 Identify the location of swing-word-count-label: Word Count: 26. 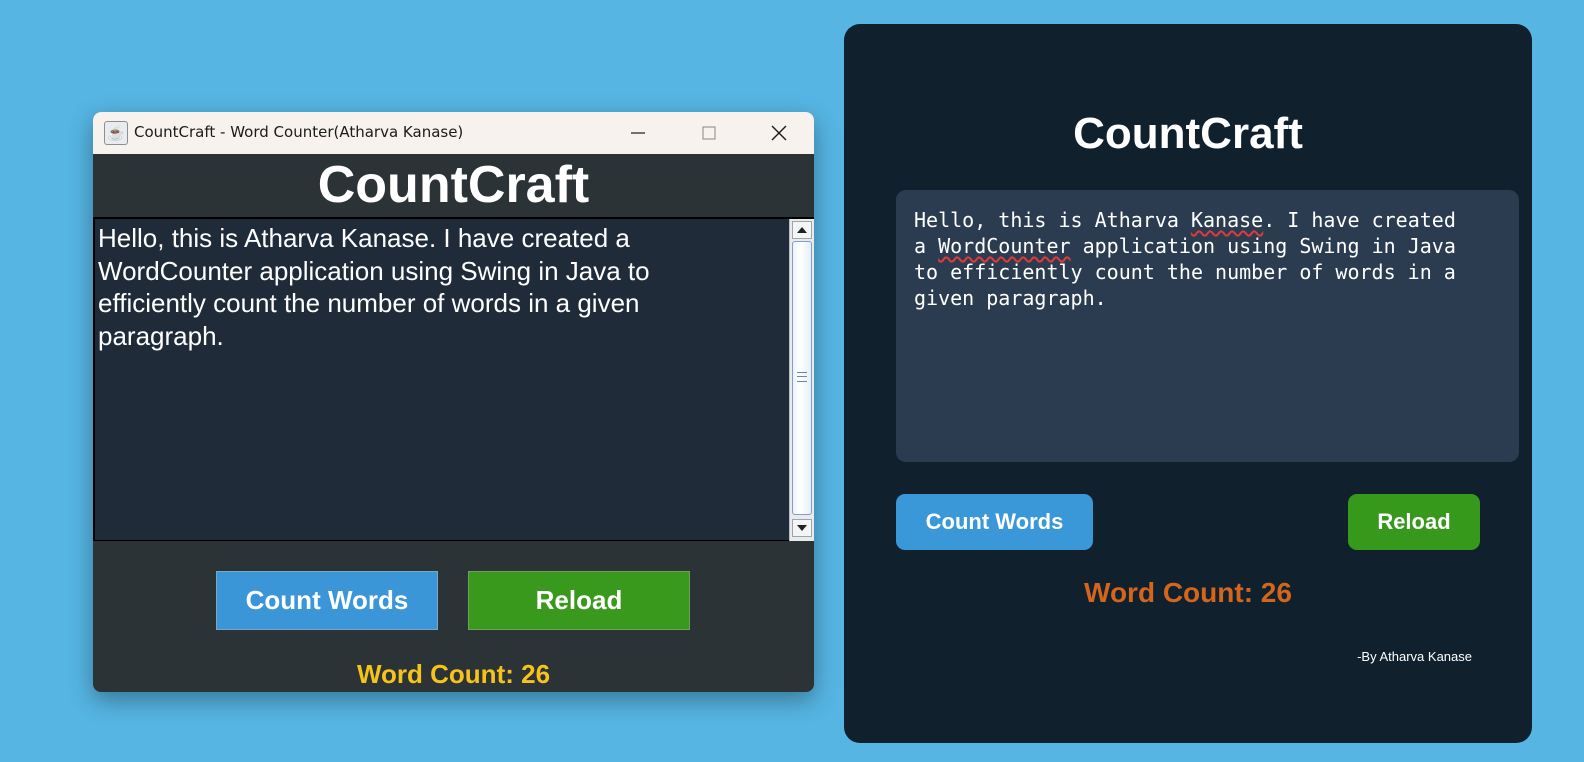
(453, 674).